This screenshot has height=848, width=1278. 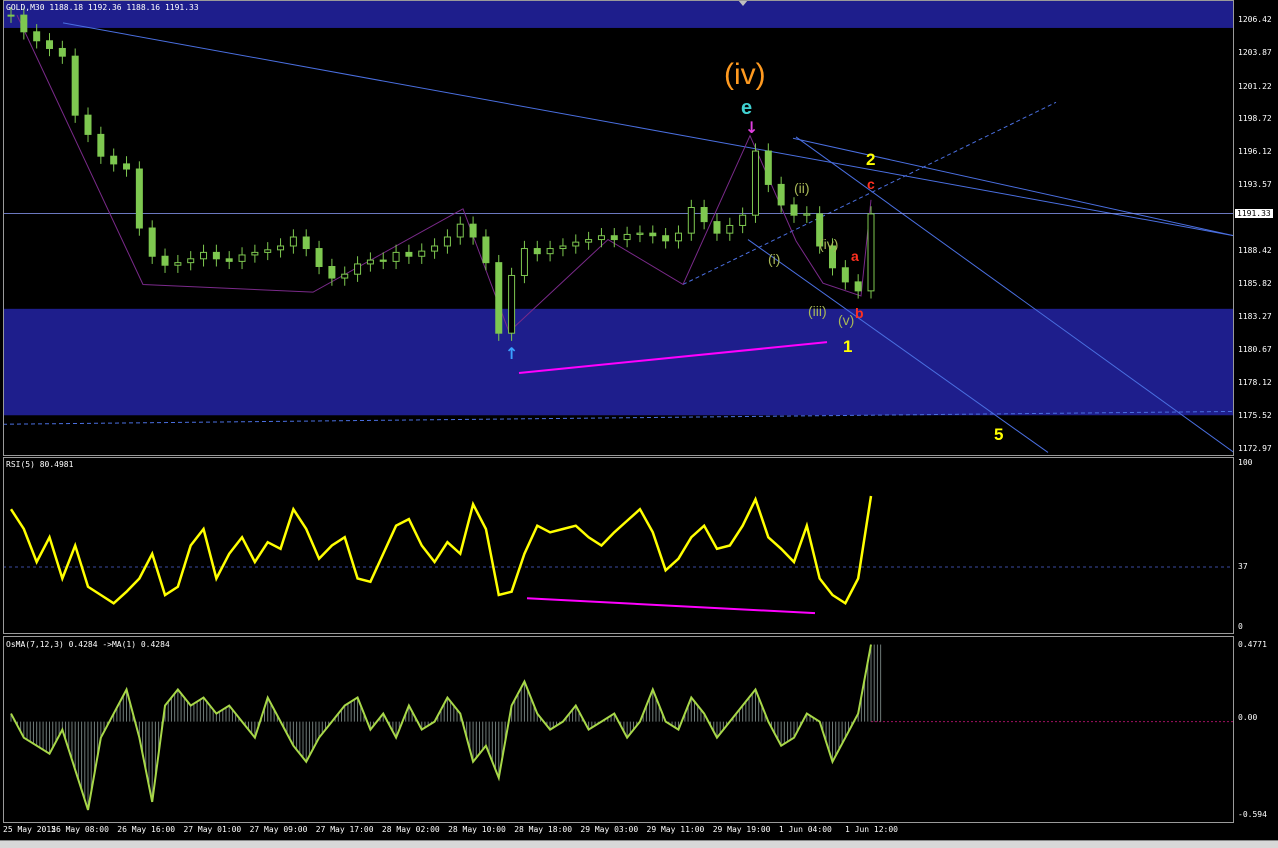 I want to click on osma-axis-label: -0.594, so click(x=1252, y=814).